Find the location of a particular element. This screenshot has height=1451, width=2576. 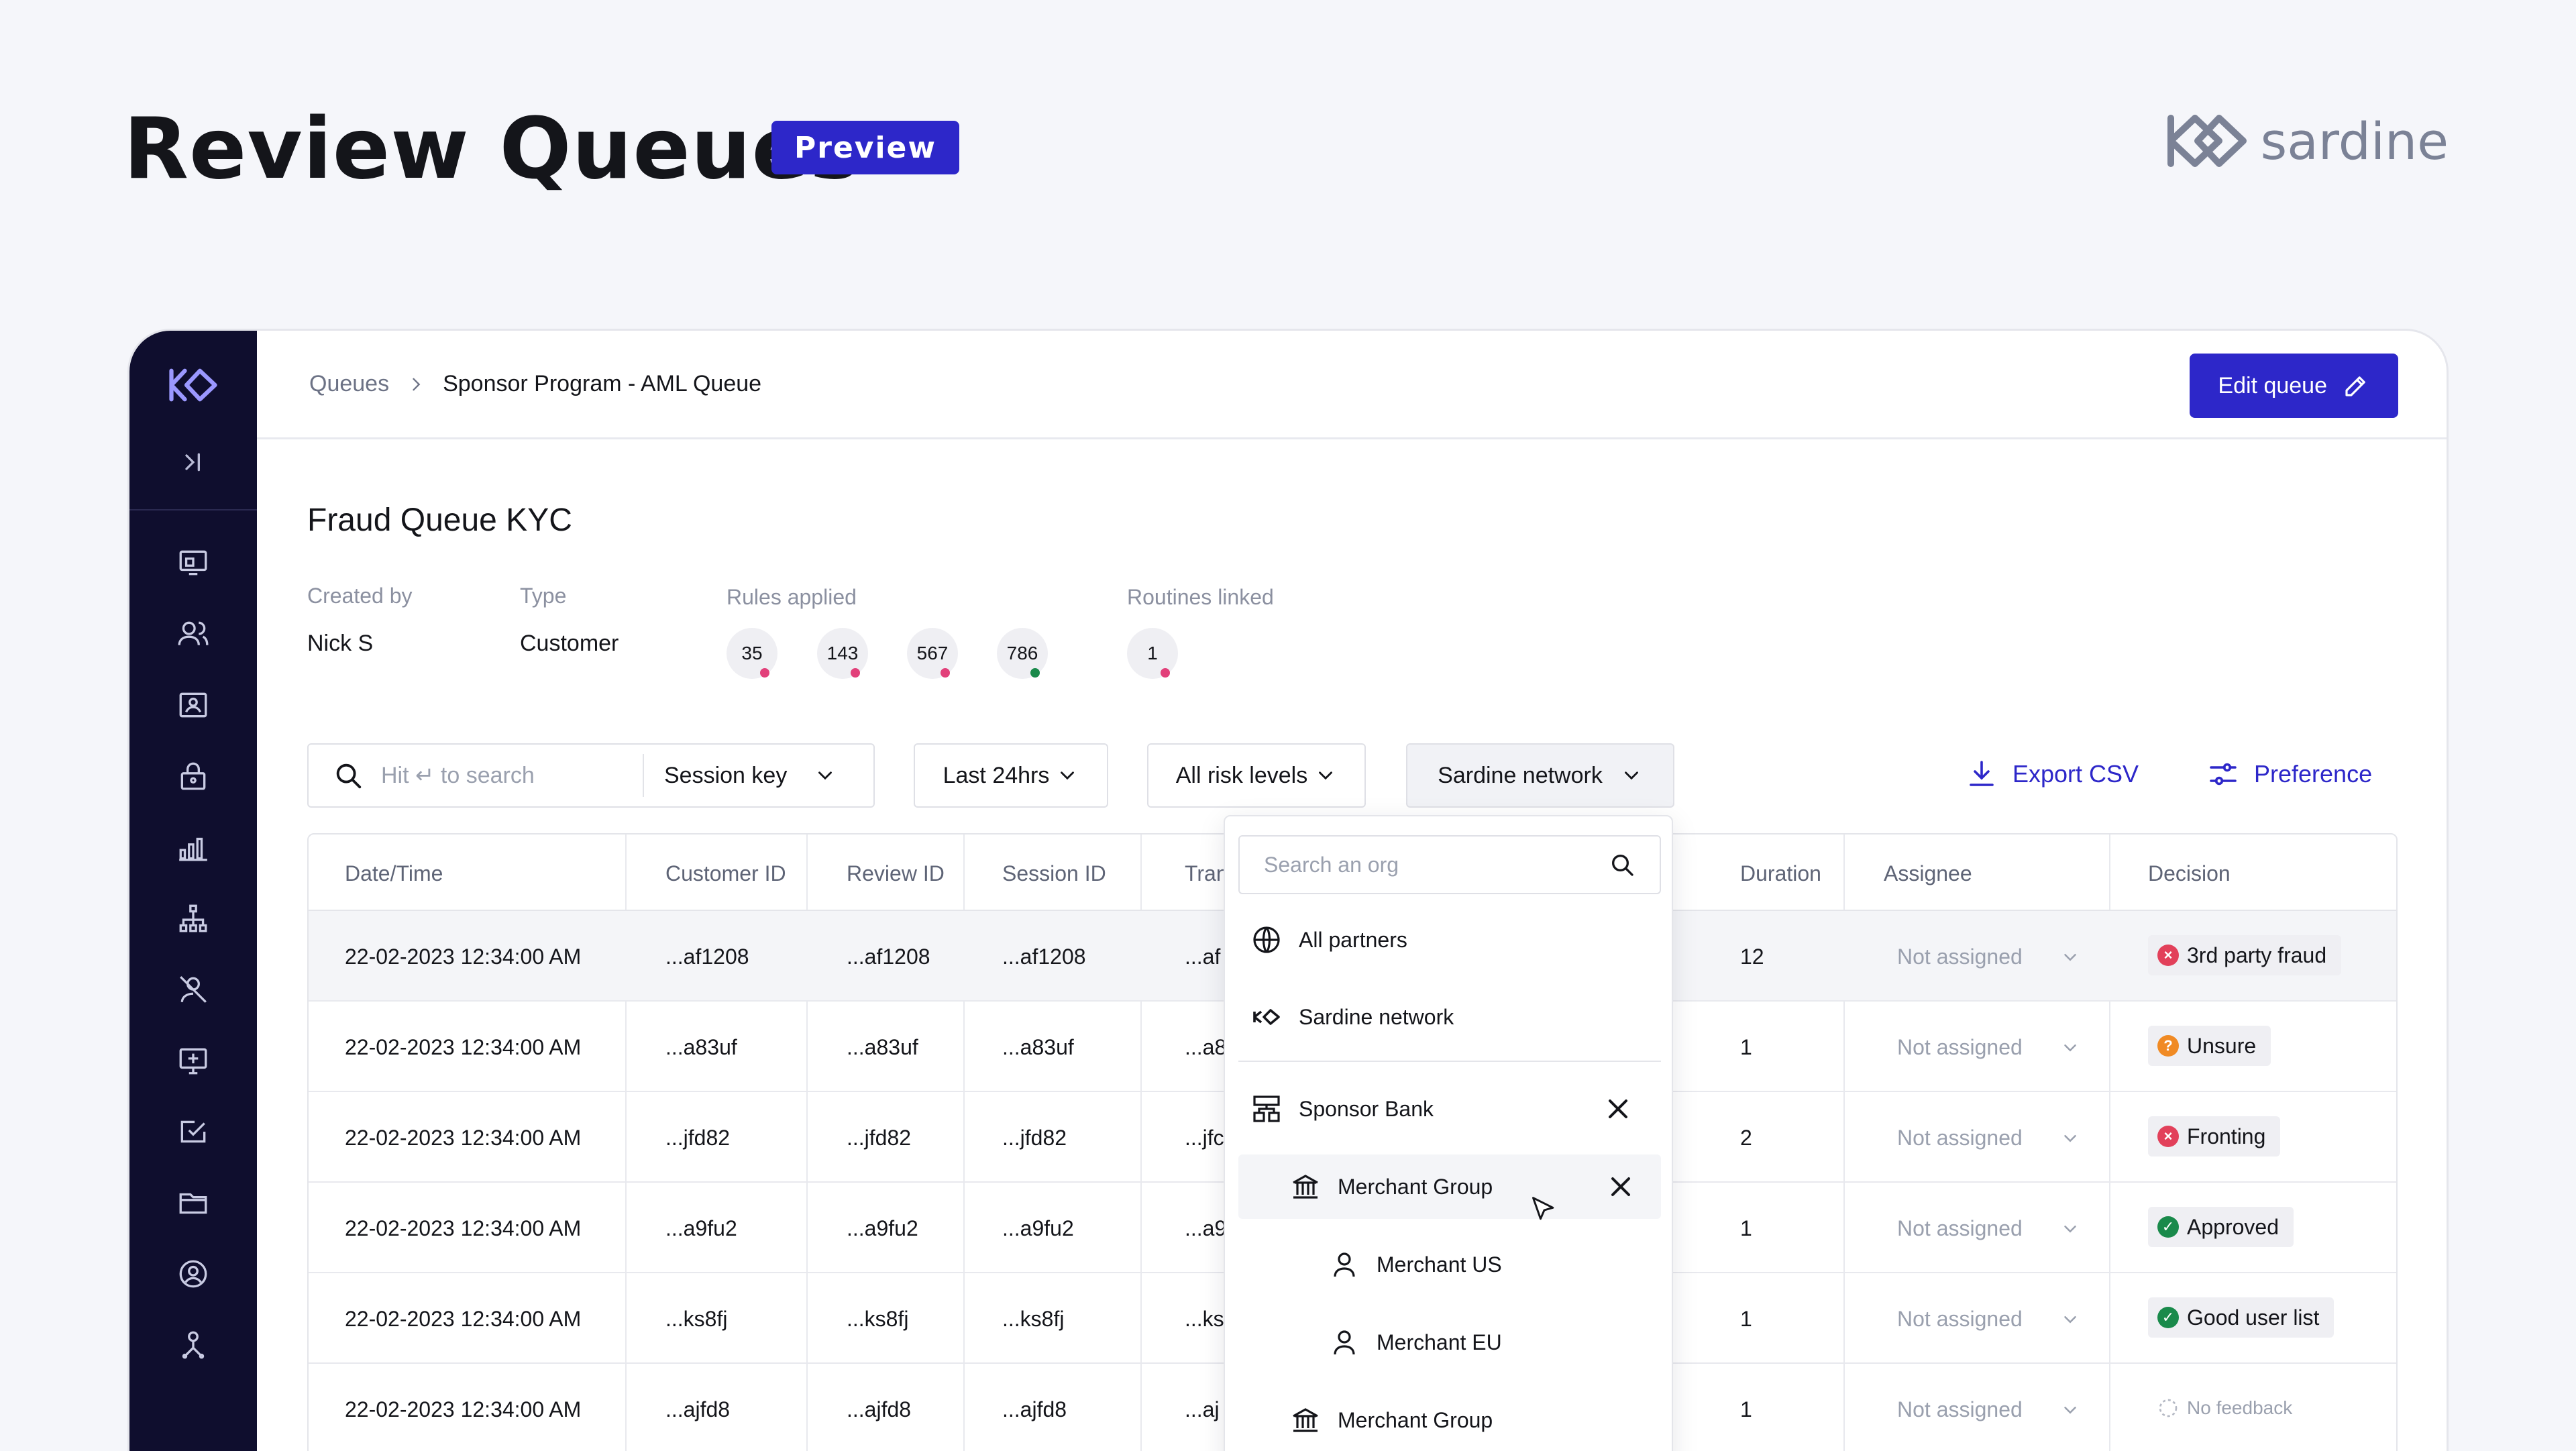

expand-sidebar-icon is located at coordinates (193, 462).